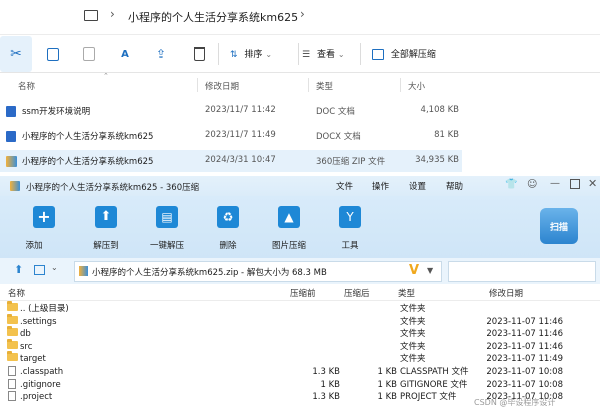 The height and width of the screenshot is (412, 600). I want to click on file-icon, so click(12, 383).